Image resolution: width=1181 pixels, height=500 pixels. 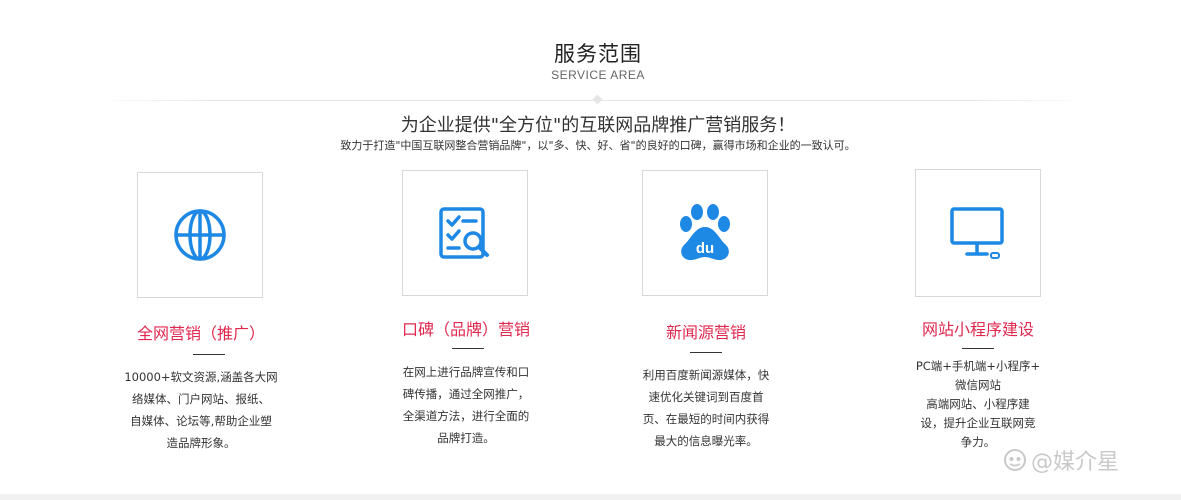 I want to click on baidu-paw-icon: du, so click(x=705, y=232).